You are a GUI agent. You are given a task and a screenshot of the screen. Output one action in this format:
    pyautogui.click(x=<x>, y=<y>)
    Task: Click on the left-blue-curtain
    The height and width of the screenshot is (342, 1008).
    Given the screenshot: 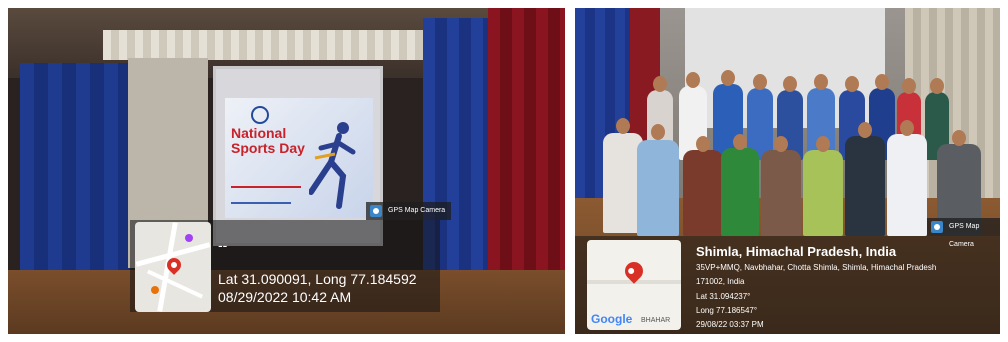 What is the action you would take?
    pyautogui.click(x=75, y=168)
    